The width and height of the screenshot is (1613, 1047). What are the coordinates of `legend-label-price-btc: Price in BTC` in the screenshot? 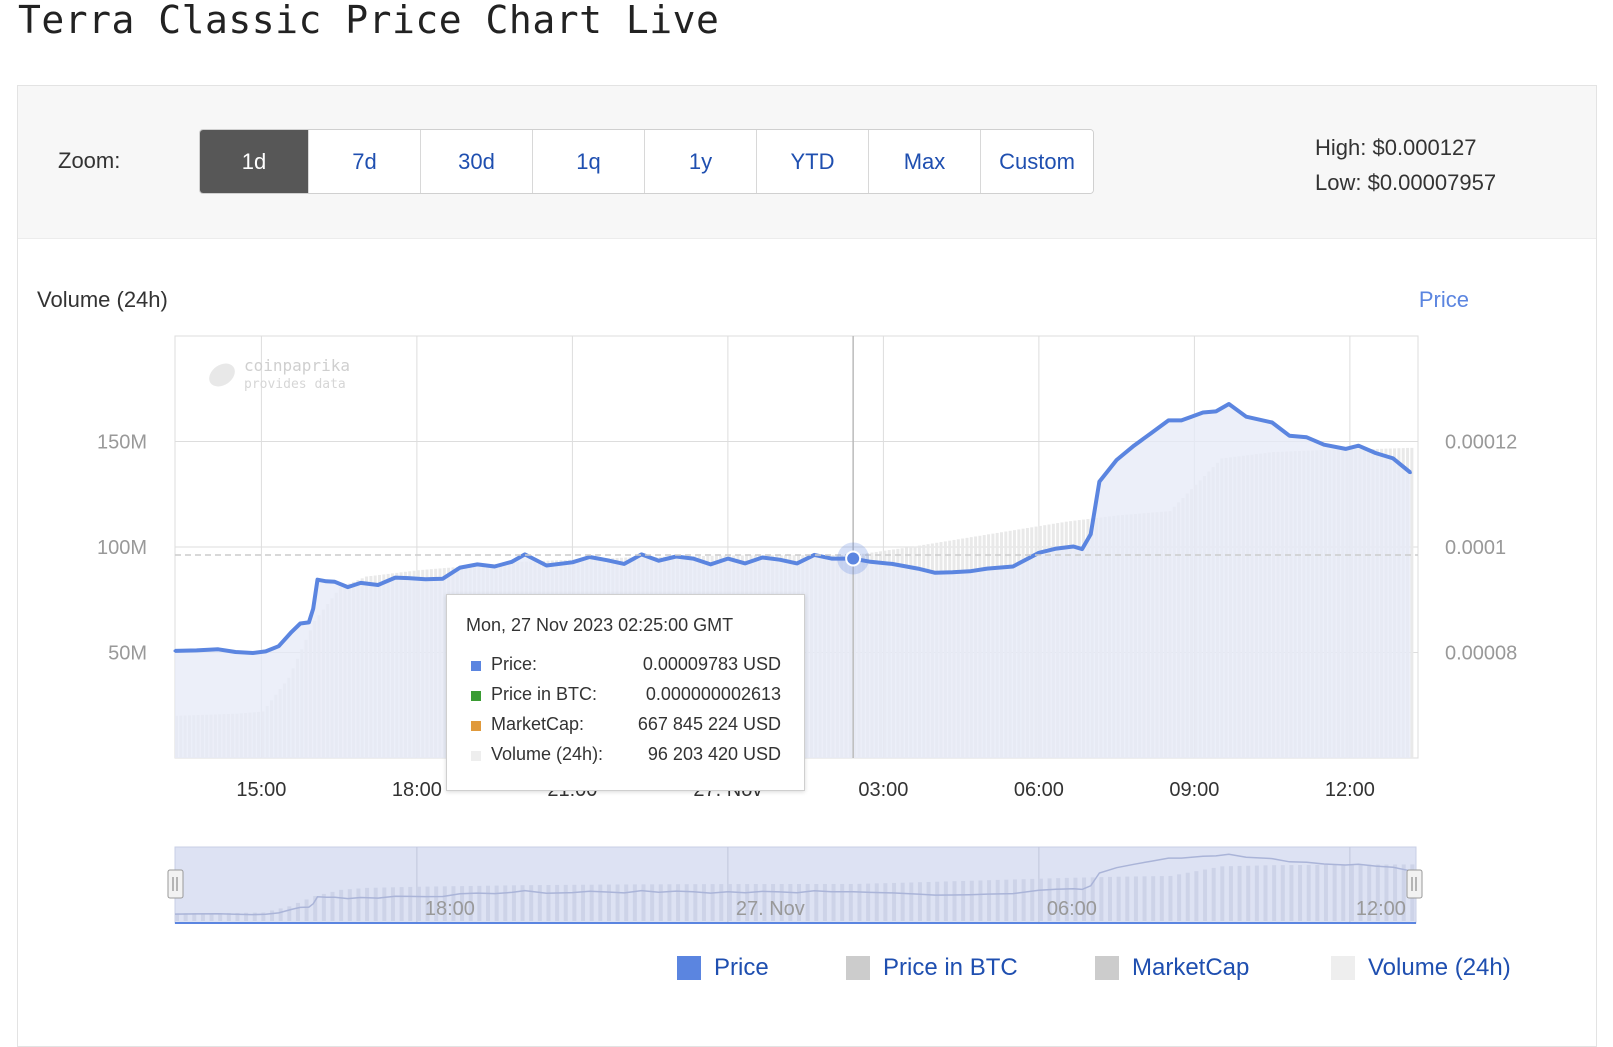 It's located at (950, 967).